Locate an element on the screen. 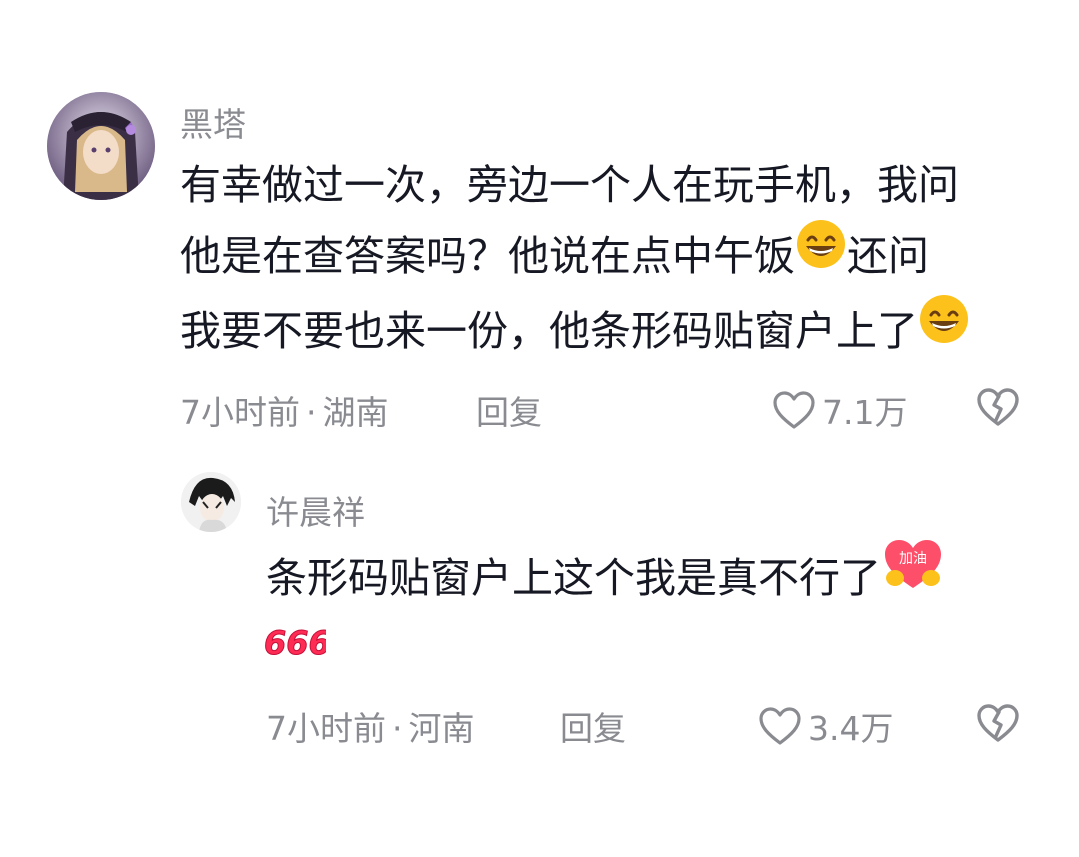  like-button: 3.4万 is located at coordinates (825, 726).